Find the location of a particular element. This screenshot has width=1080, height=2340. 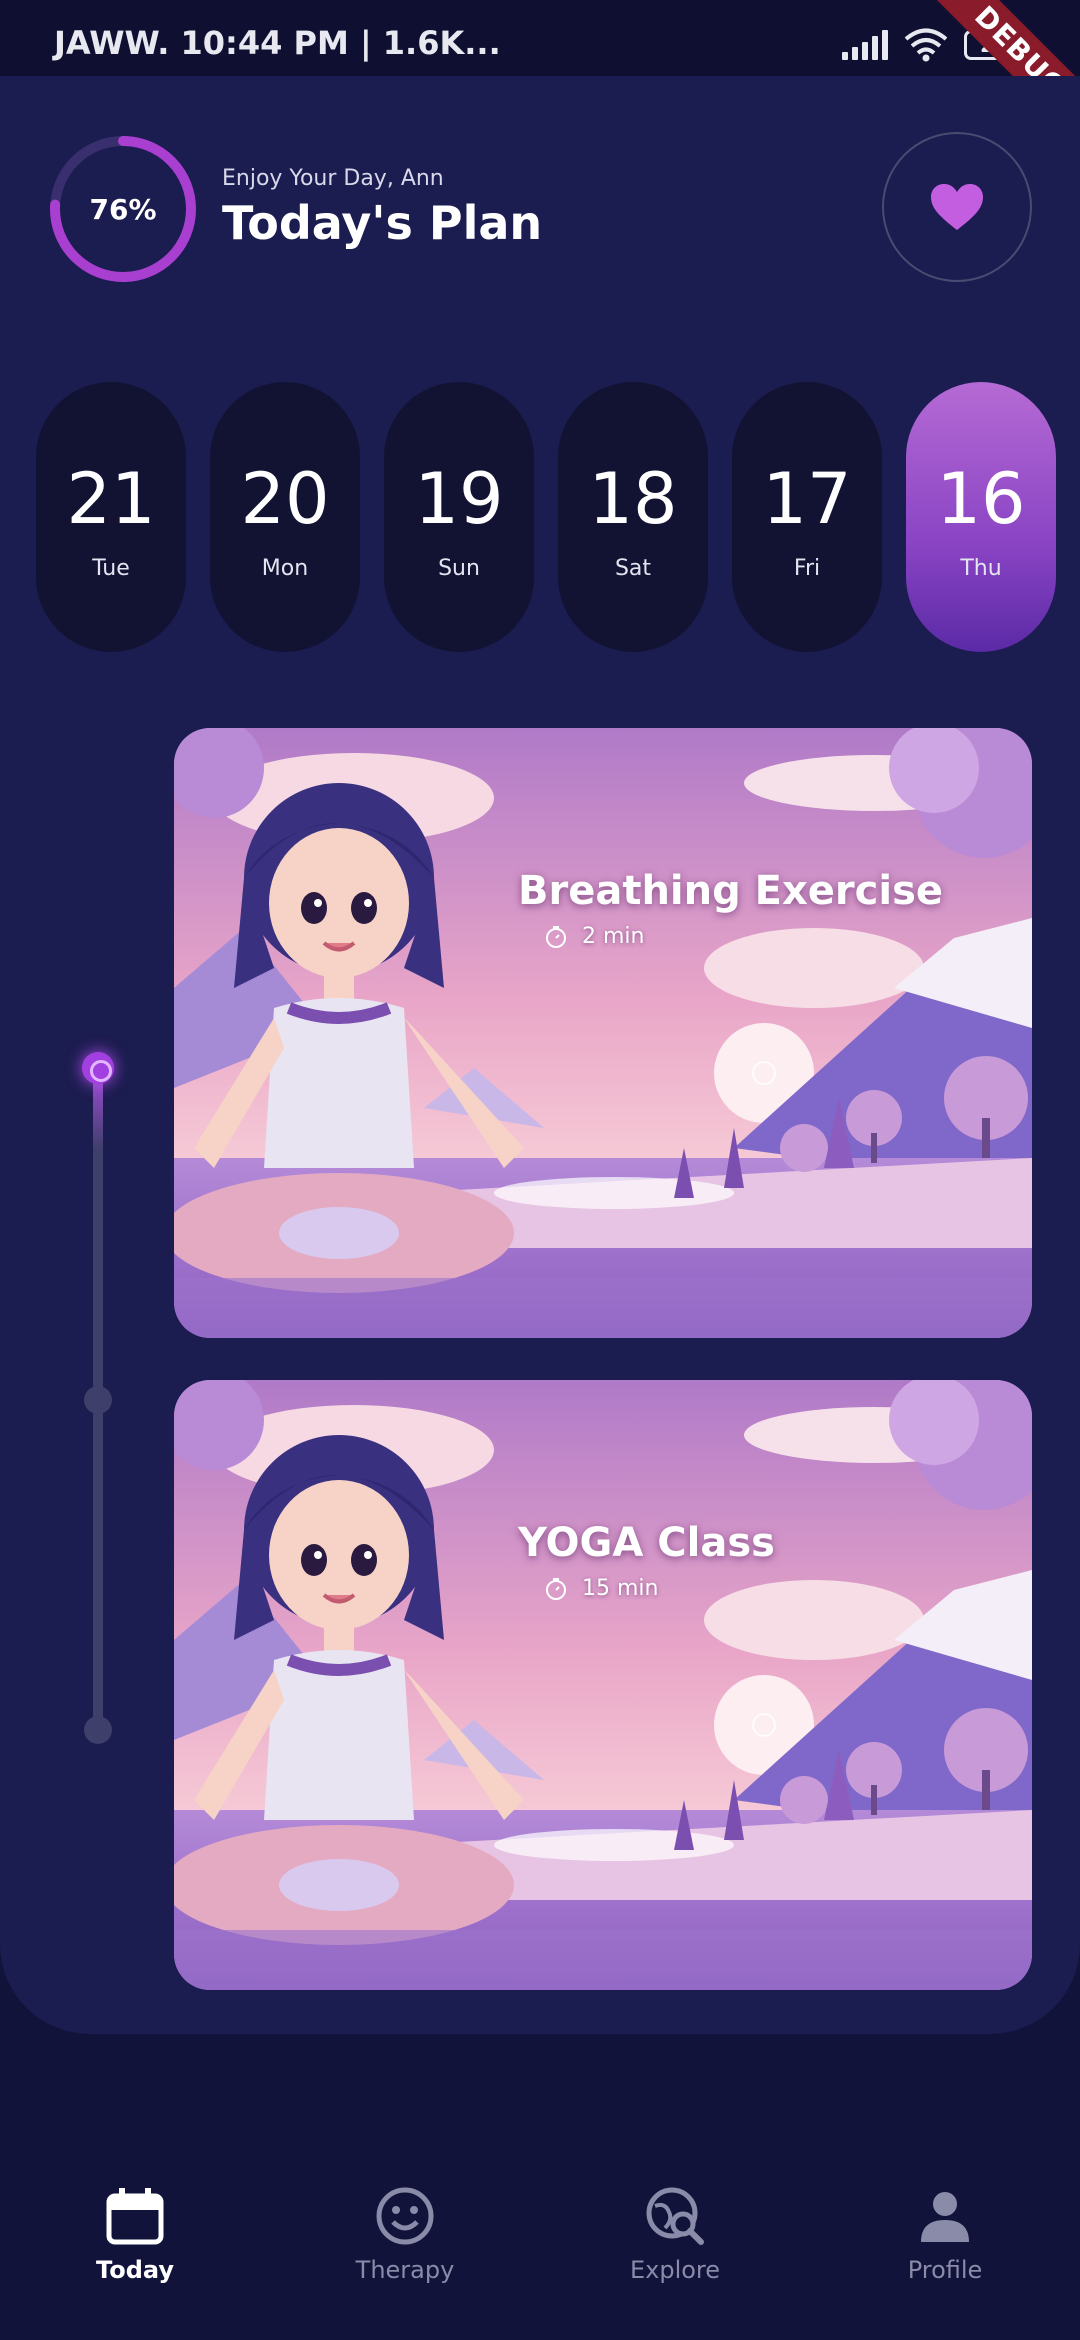

activity-duration: 15 min is located at coordinates (601, 1588).